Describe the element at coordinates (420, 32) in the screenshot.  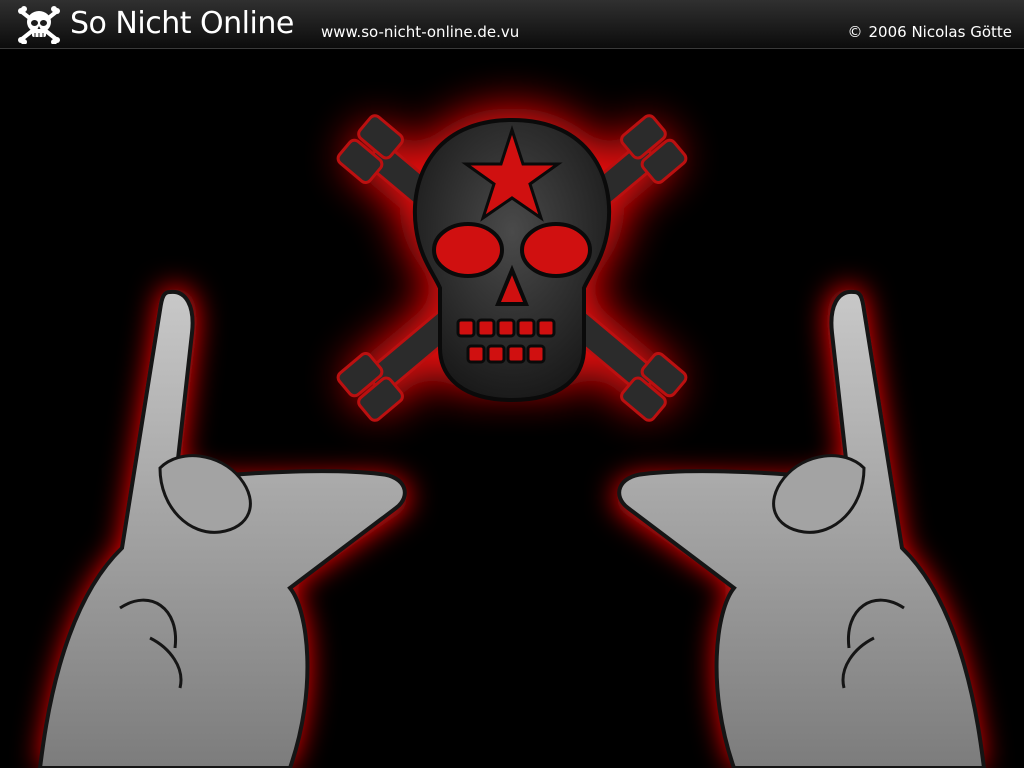
I see `site-url: www.so-nicht-online.de.vu` at that location.